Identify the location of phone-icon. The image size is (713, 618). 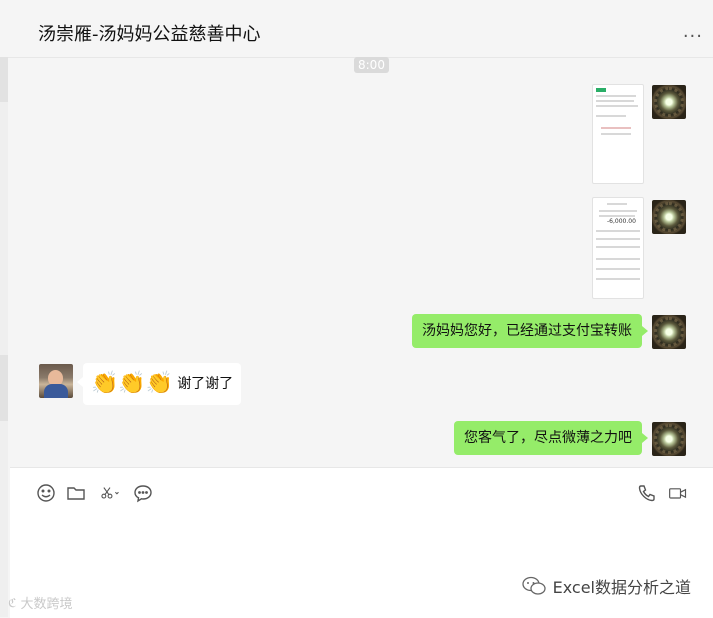
(647, 493).